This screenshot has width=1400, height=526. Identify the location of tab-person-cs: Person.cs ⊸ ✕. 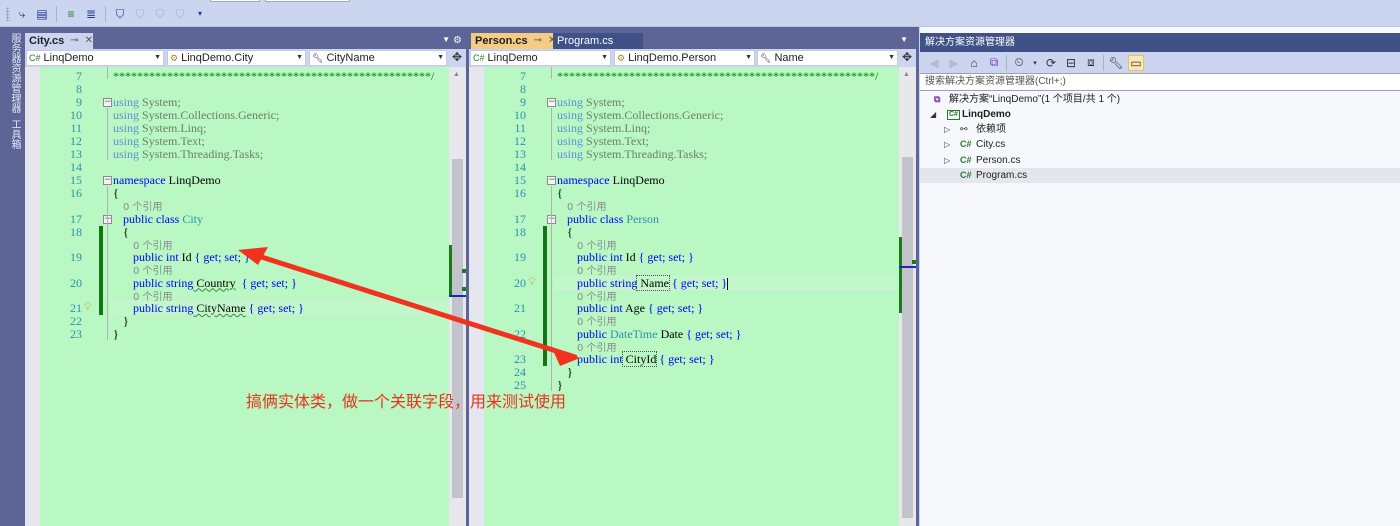
(513, 41).